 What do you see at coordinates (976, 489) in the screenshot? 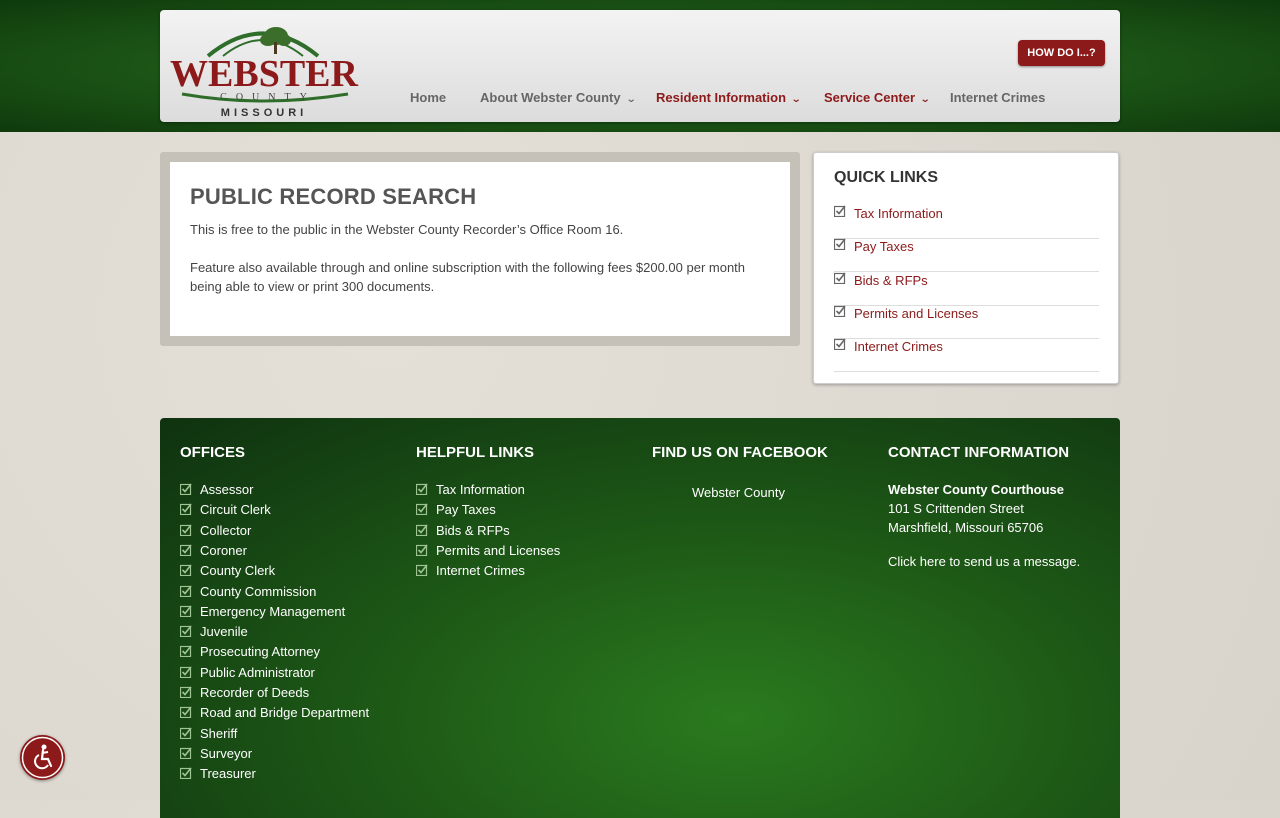
I see `contact-name: Webster County Courthouse` at bounding box center [976, 489].